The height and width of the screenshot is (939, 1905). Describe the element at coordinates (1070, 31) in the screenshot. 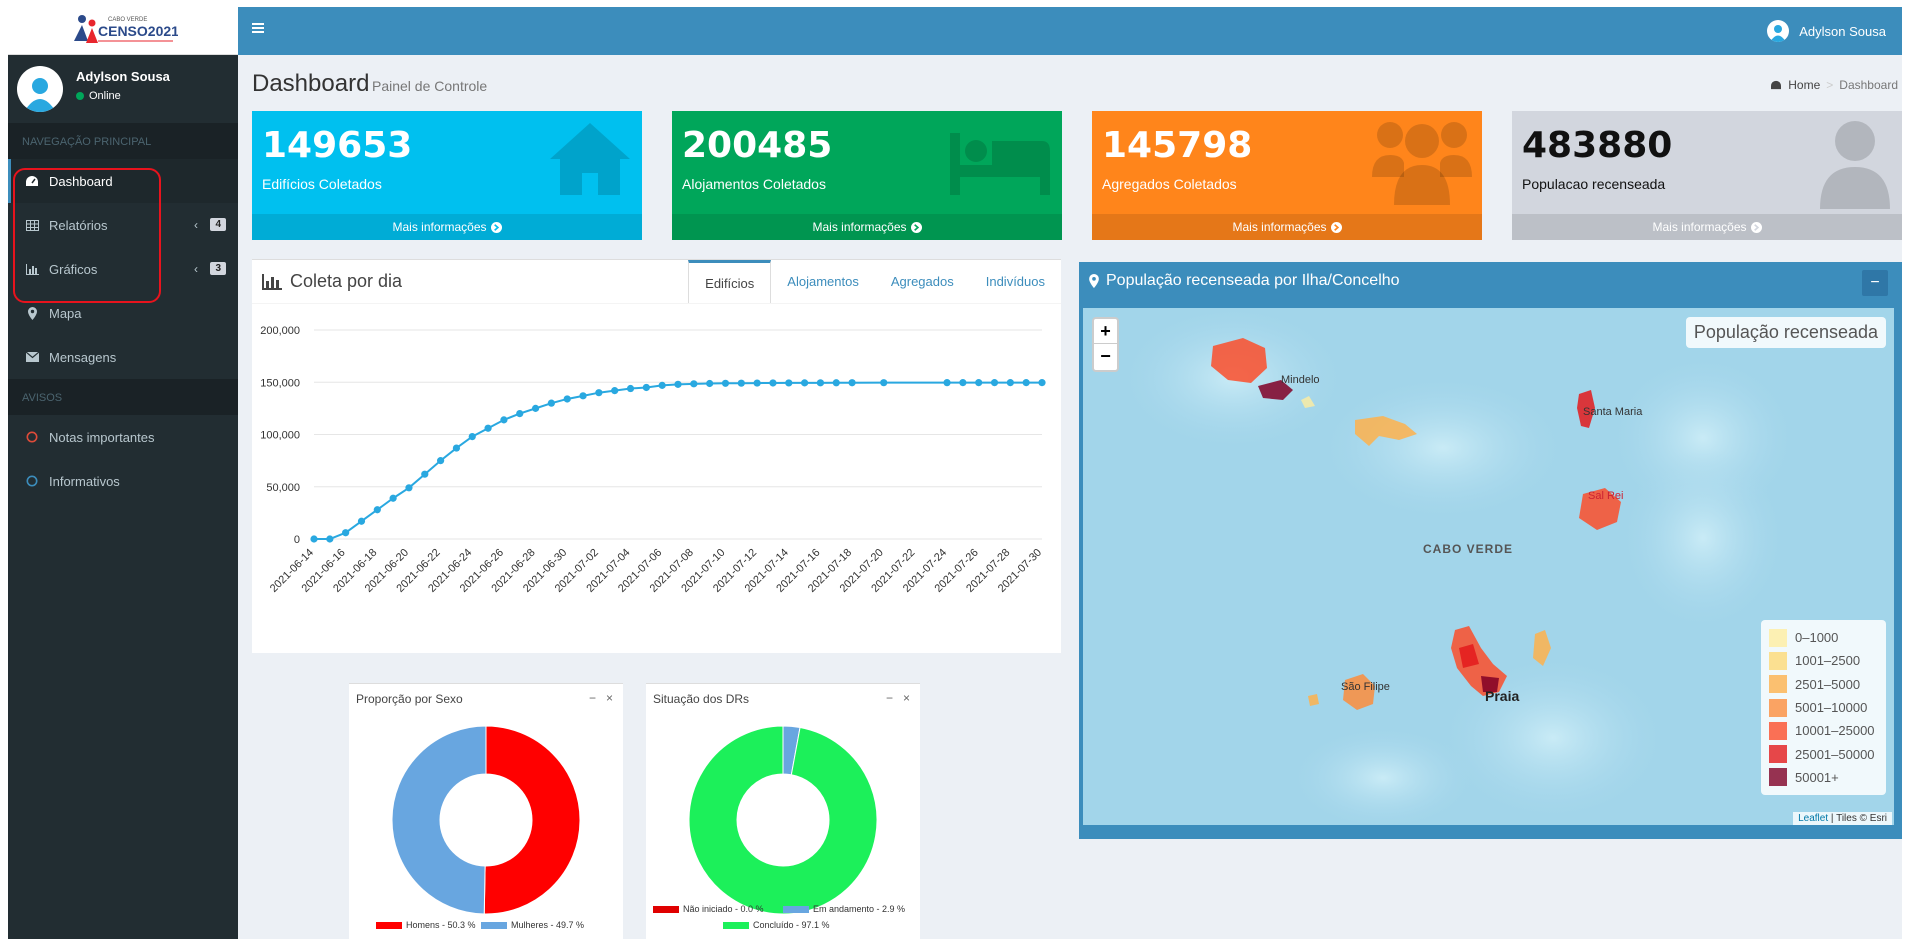

I see `top-navbar: Adylson Sousa` at that location.